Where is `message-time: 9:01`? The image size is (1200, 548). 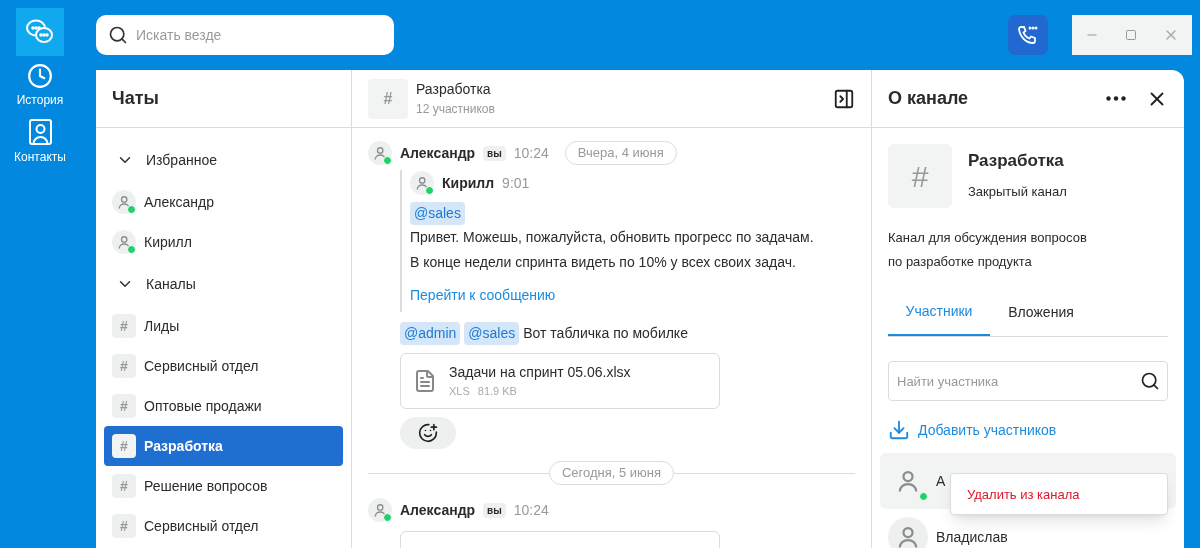 message-time: 9:01 is located at coordinates (516, 183).